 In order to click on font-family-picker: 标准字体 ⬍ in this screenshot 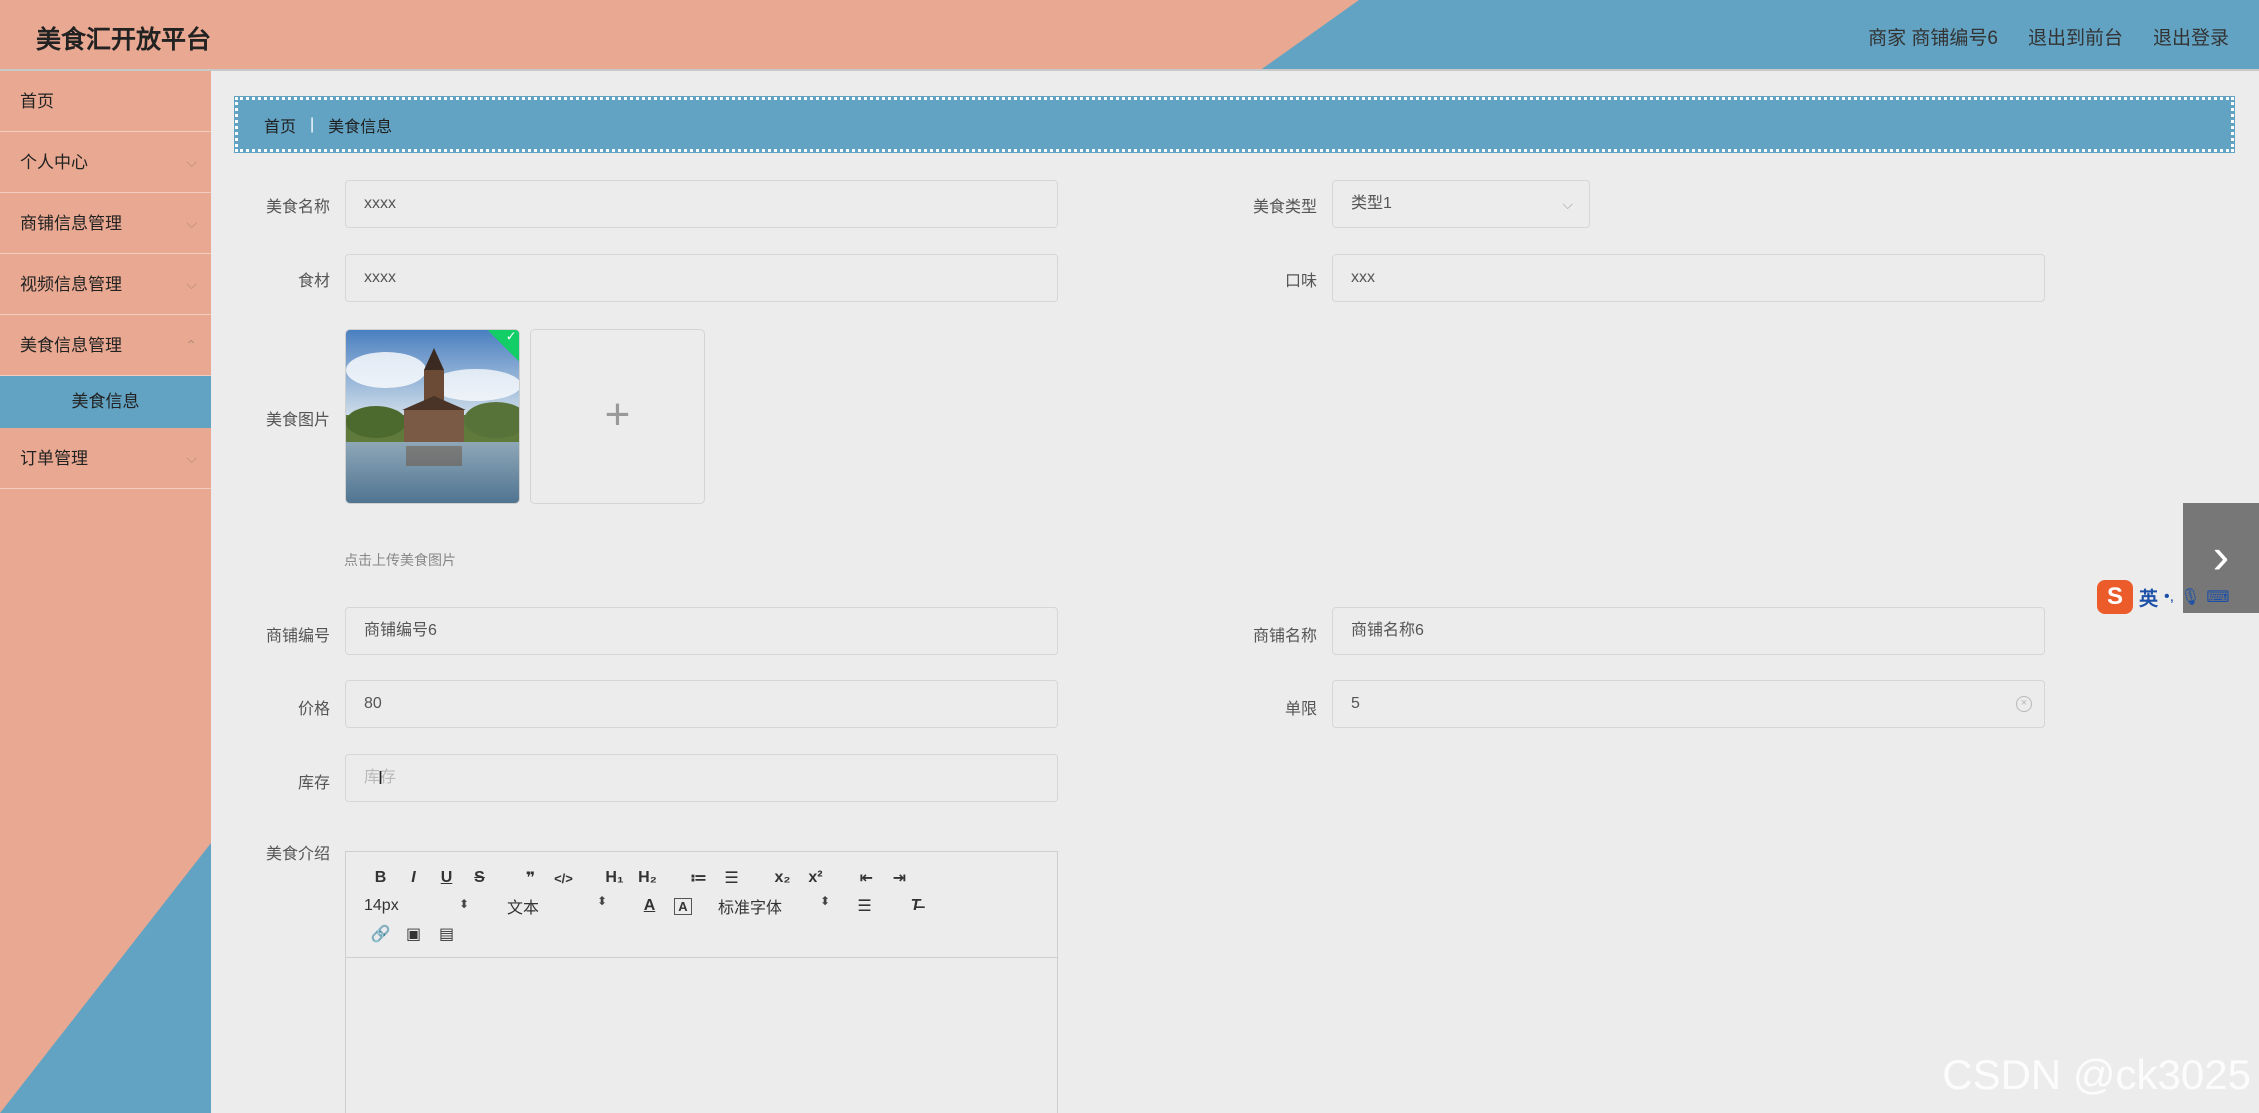, I will do `click(774, 906)`.